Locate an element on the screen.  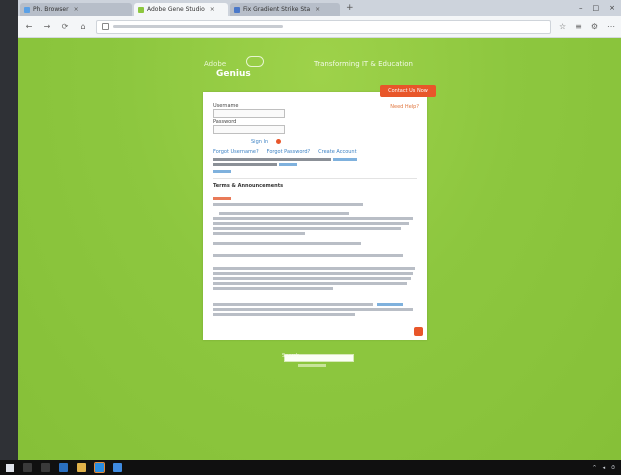
network-icon: ^ is located at coordinates (594, 468).